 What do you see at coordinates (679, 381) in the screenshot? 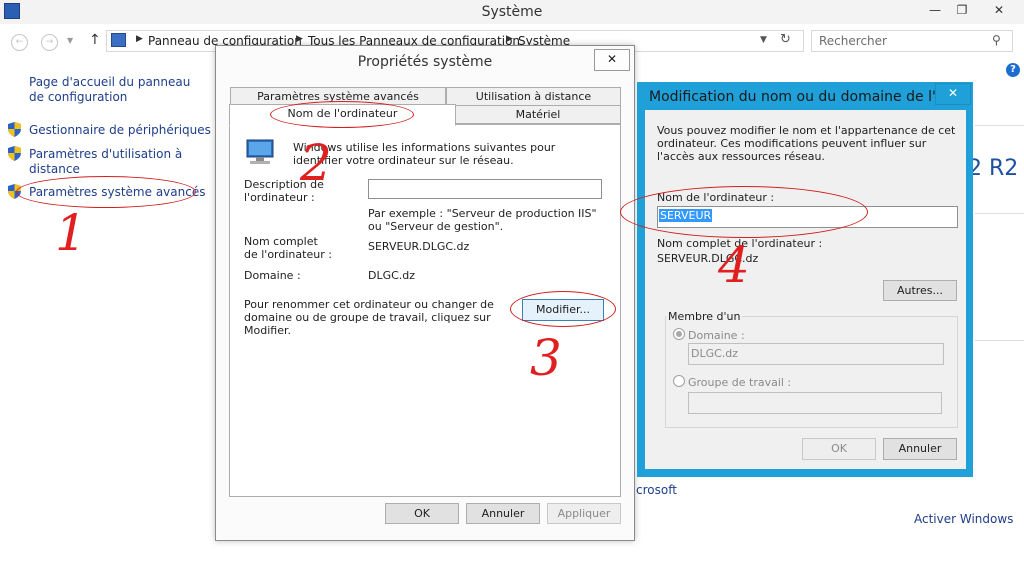
I see `workgroup-radio` at bounding box center [679, 381].